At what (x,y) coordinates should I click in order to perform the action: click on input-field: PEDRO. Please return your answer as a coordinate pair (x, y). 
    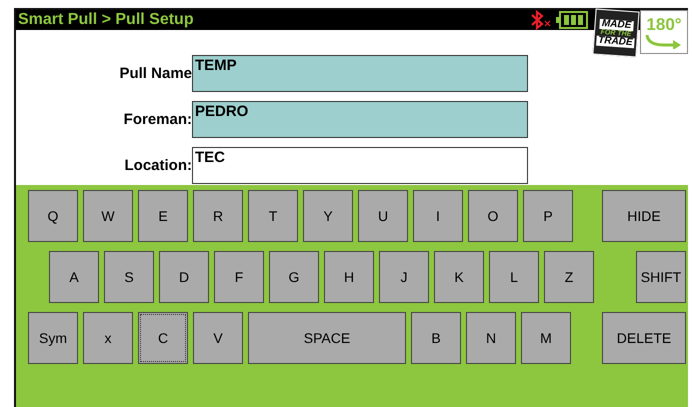
    Looking at the image, I should click on (360, 119).